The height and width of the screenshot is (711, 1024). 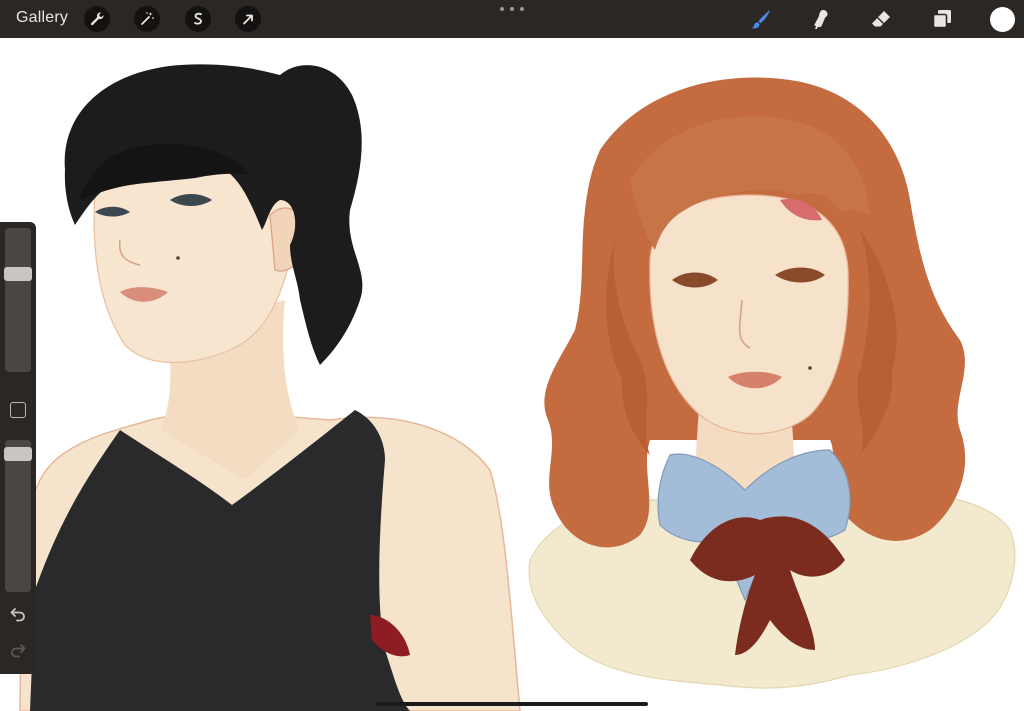 I want to click on brush-size-slider, so click(x=18, y=300).